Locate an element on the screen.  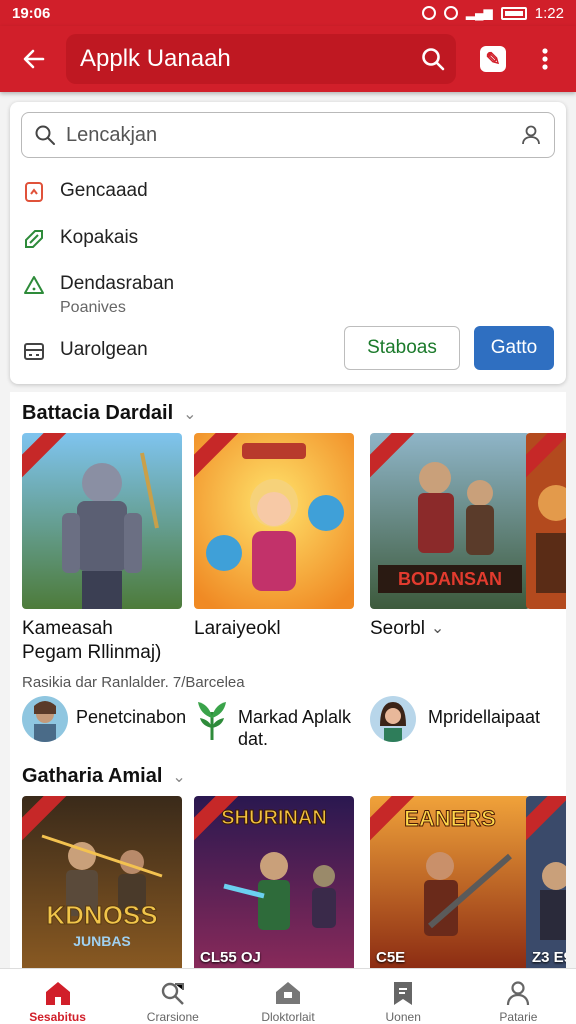
game-art-subtitle: JUNBAS is located at coordinates (102, 941).